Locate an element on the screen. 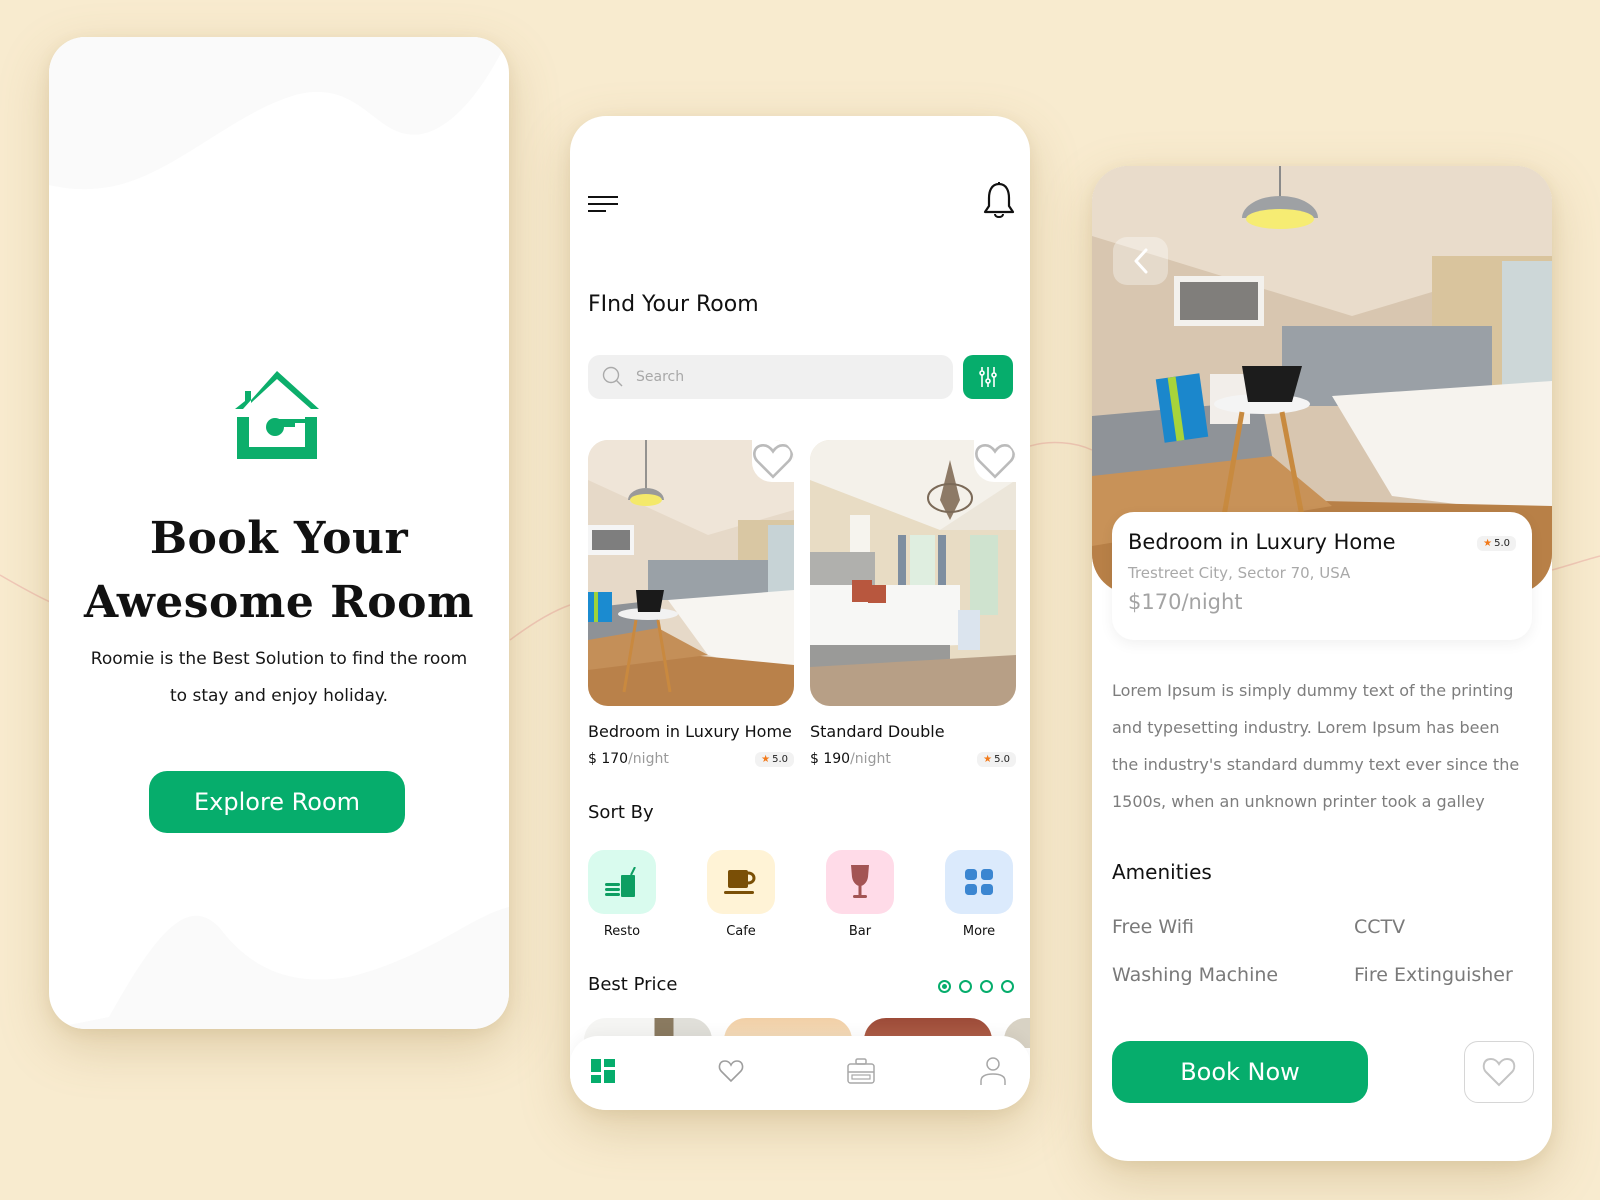 The image size is (1600, 1200). best-price-heading: Best Price is located at coordinates (633, 984).